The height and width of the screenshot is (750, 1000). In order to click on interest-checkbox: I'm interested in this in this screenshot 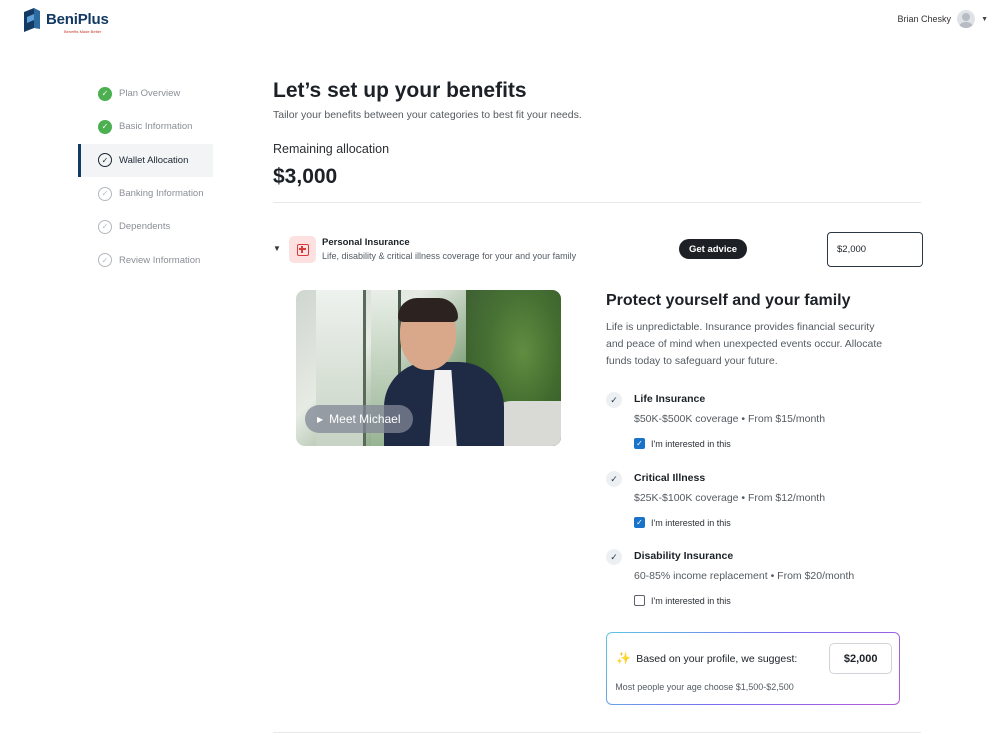, I will do `click(682, 600)`.